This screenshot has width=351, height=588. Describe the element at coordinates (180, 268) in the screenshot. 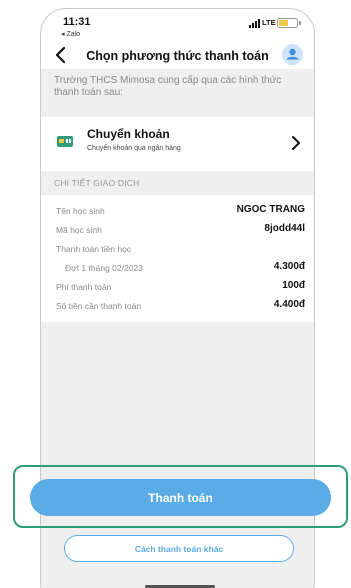

I see `detail-row-installment: Đợt 1 tháng 02/2023 4.300đ` at that location.